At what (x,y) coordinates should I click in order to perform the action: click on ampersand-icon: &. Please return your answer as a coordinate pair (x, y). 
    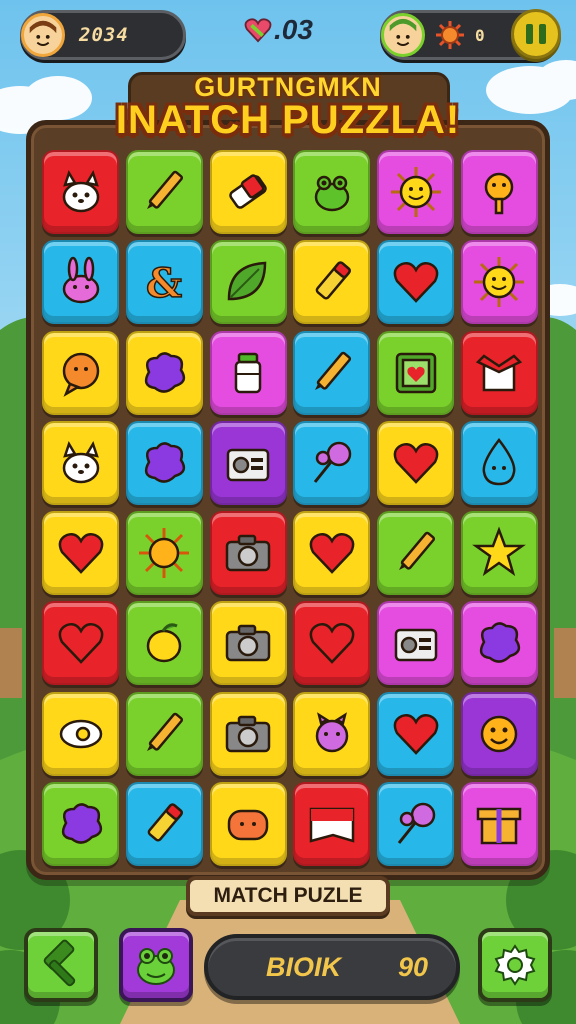
    Looking at the image, I should click on (164, 284).